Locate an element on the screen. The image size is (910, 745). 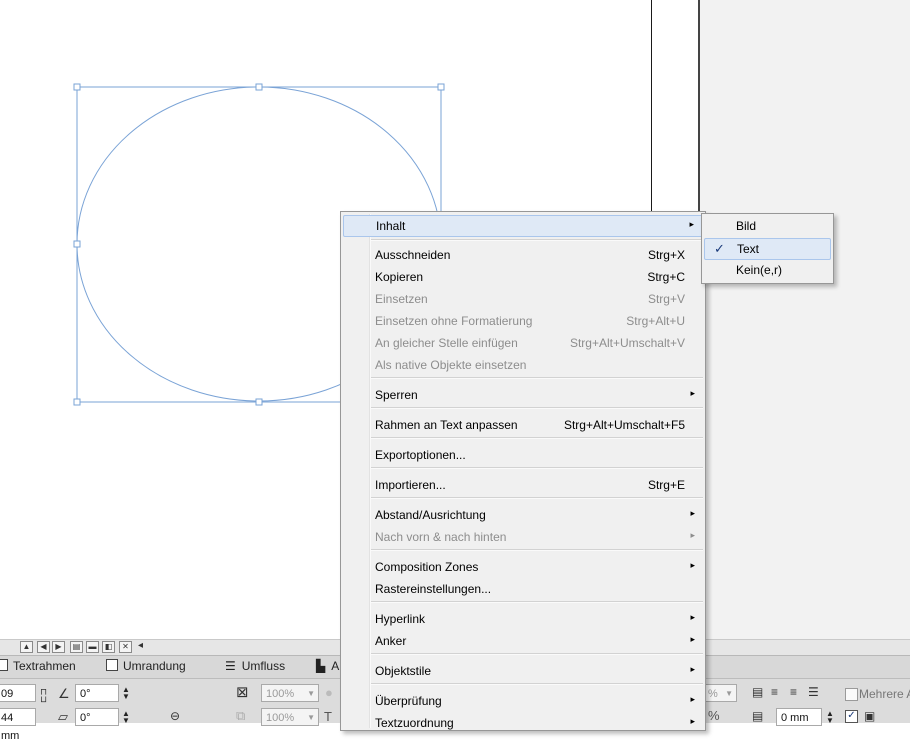
menu-item-shortcut: Strg+C is located at coordinates (666, 277).